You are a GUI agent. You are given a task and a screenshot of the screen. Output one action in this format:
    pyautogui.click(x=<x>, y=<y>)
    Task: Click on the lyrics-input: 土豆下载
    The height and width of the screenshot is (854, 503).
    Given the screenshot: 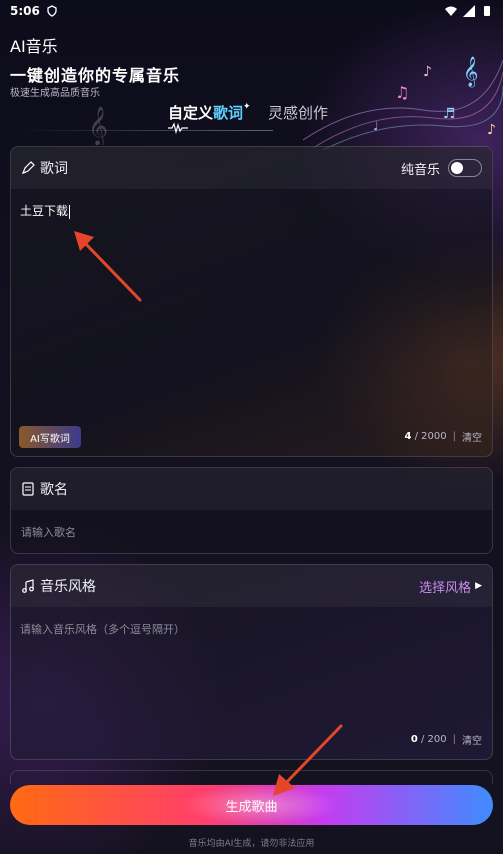 What is the action you would take?
    pyautogui.click(x=45, y=210)
    